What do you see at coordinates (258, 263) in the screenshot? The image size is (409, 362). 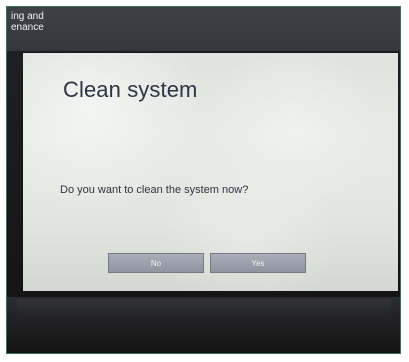 I see `yes-button: Yes` at bounding box center [258, 263].